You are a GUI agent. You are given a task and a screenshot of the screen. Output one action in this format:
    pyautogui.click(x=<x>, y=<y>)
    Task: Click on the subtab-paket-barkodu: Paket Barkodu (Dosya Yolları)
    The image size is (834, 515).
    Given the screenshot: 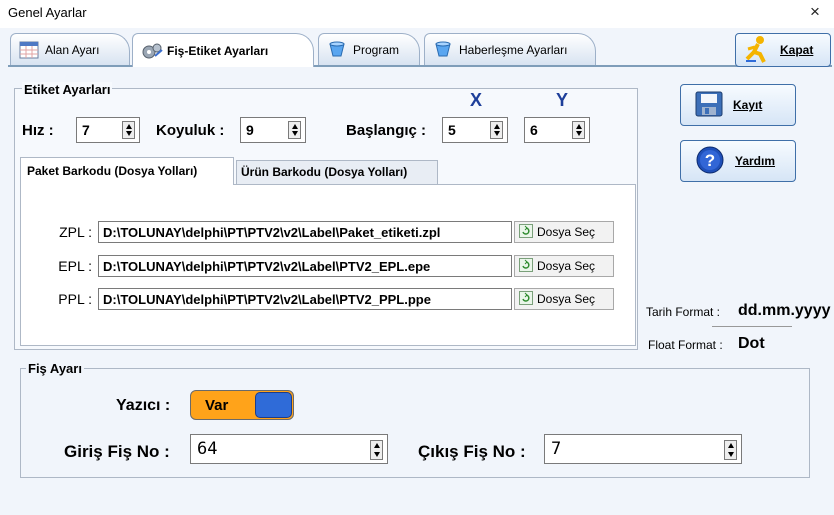 What is the action you would take?
    pyautogui.click(x=127, y=171)
    